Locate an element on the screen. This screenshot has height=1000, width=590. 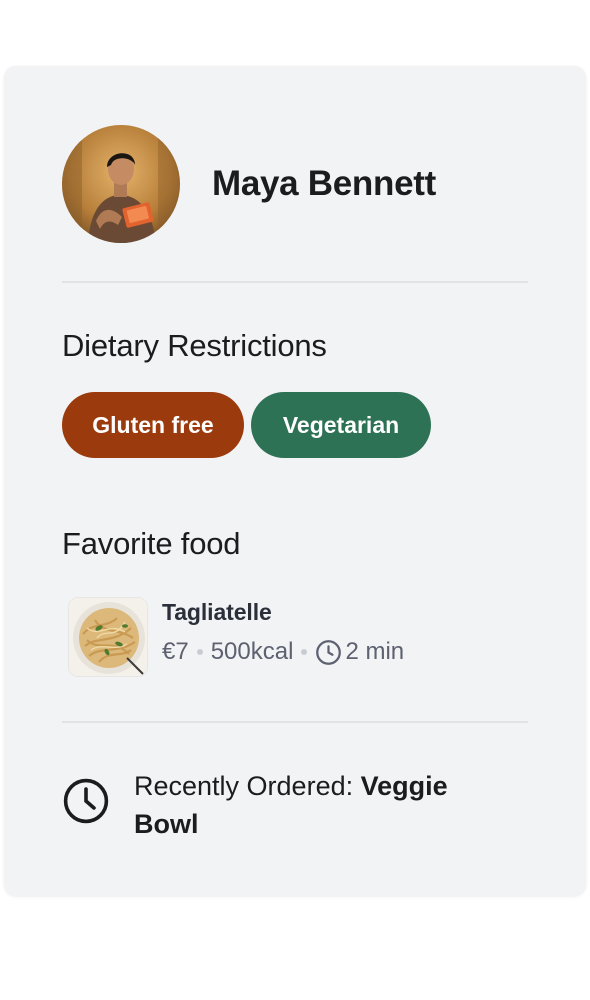
food-name: Tagliatelle is located at coordinates (217, 612).